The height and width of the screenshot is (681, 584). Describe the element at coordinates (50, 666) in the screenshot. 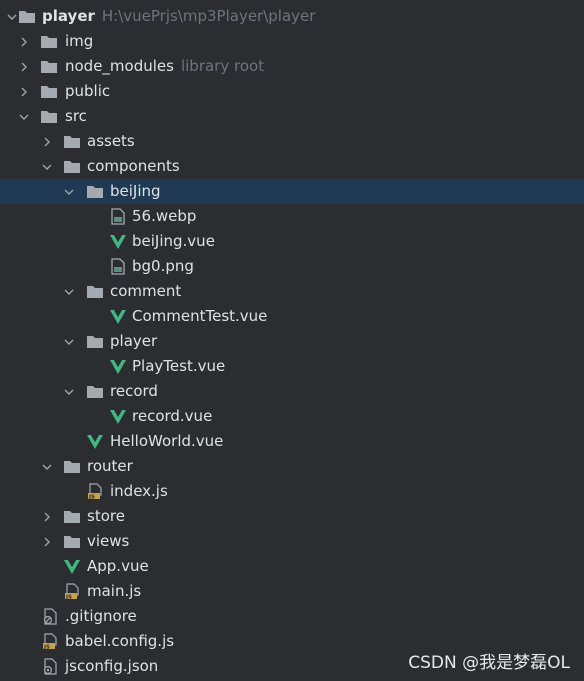

I see `json-file-icon` at that location.